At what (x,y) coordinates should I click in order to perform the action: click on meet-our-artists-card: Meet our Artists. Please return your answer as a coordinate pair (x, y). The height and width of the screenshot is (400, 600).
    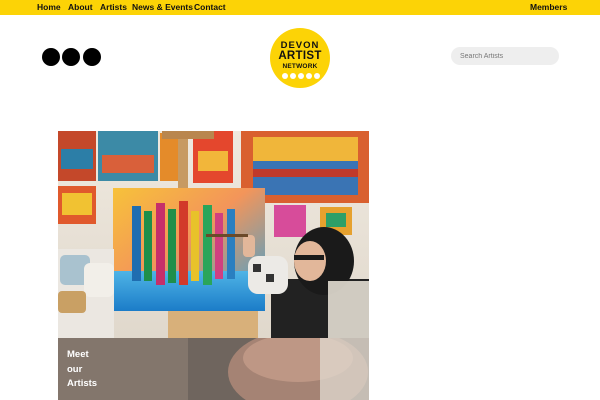
    Looking at the image, I should click on (213, 369).